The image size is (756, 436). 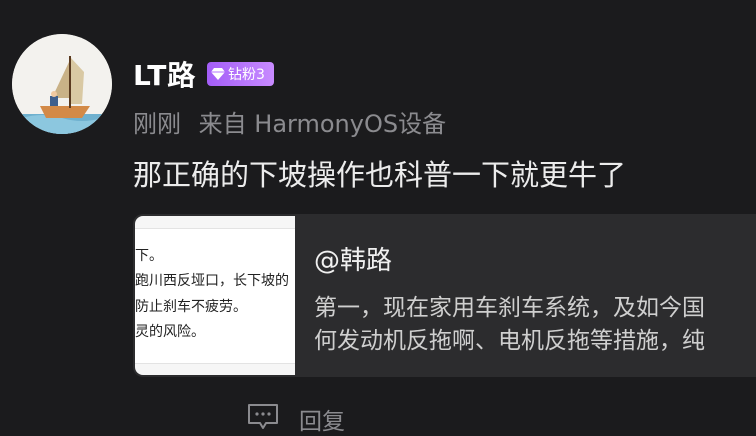 What do you see at coordinates (509, 341) in the screenshot?
I see `quoted-text-line: 何发动机反拖啊、电机反拖等措施，纯` at bounding box center [509, 341].